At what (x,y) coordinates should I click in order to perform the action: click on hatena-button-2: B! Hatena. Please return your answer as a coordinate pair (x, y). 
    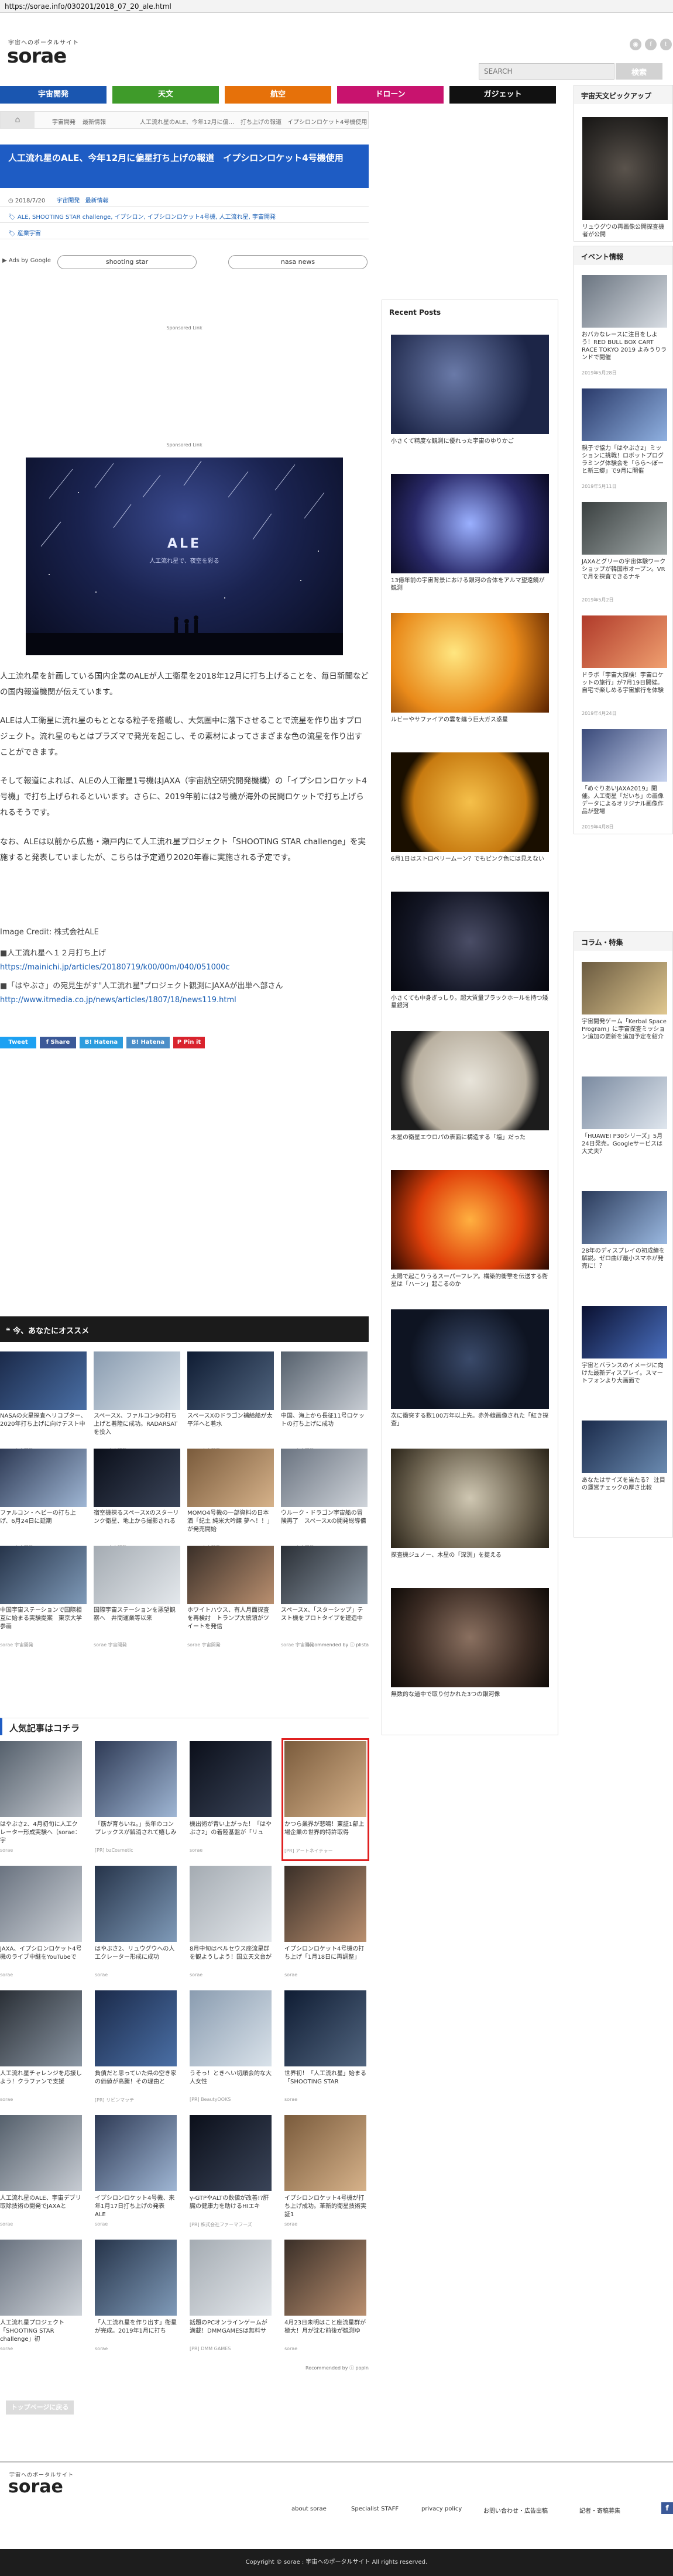
    Looking at the image, I should click on (148, 1042).